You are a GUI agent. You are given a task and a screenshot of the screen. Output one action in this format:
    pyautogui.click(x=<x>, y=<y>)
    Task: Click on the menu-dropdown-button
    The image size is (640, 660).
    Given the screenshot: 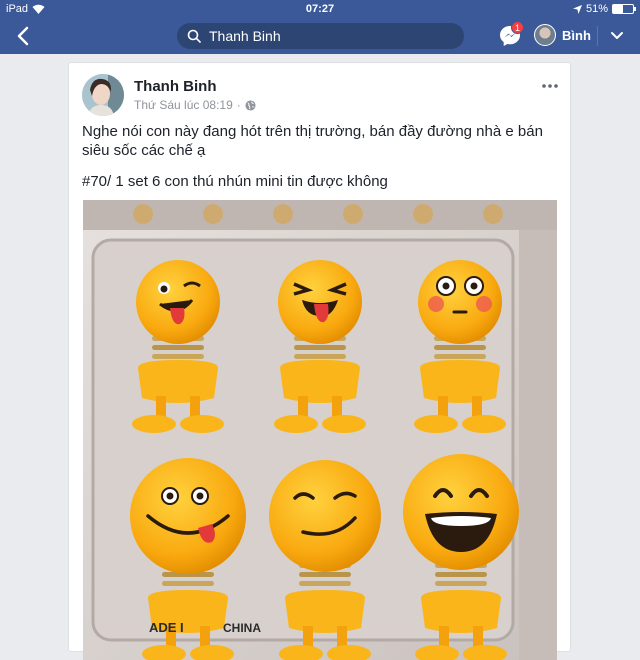 What is the action you would take?
    pyautogui.click(x=617, y=36)
    